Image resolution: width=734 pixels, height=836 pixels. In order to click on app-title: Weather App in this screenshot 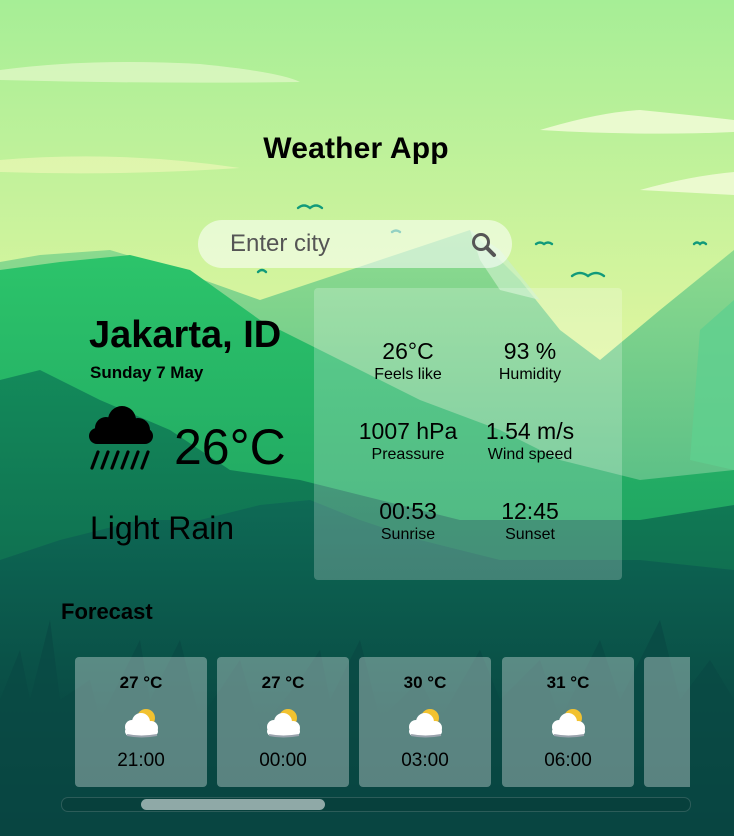, I will do `click(356, 148)`.